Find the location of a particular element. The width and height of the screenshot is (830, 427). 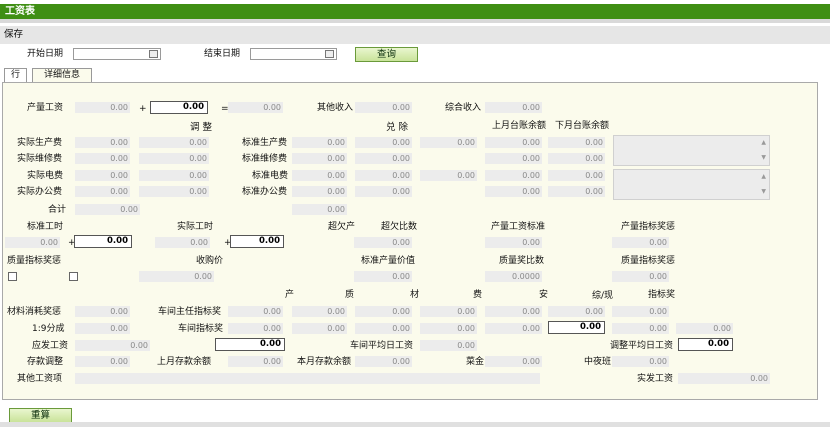

notes-box-1: ▲ ▼ is located at coordinates (691, 150).